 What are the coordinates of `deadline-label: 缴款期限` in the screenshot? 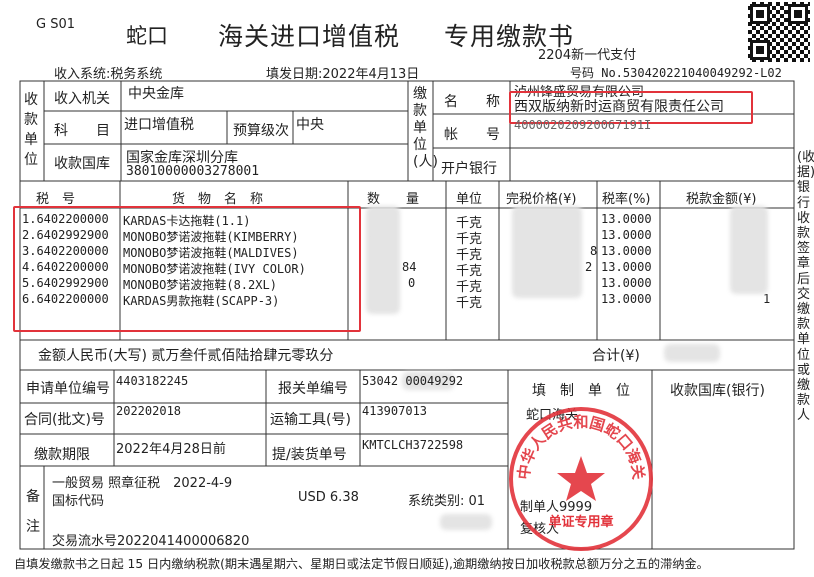 It's located at (62, 455).